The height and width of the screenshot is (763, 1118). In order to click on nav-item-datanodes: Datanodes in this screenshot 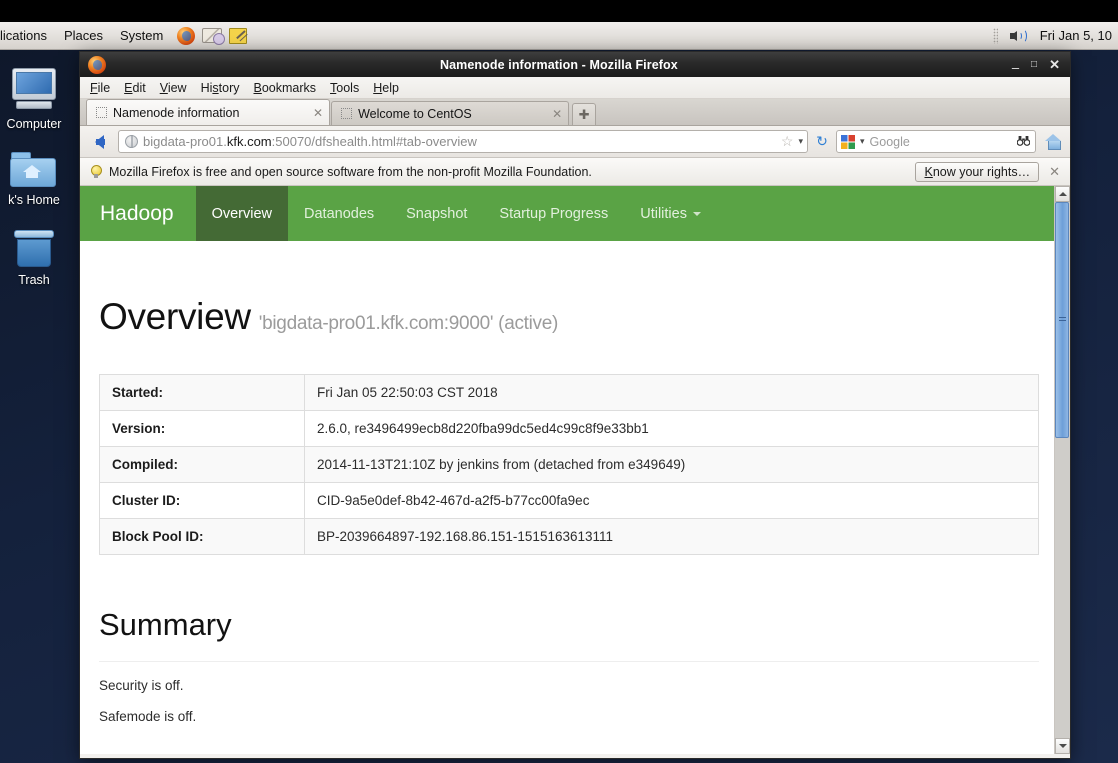, I will do `click(339, 213)`.